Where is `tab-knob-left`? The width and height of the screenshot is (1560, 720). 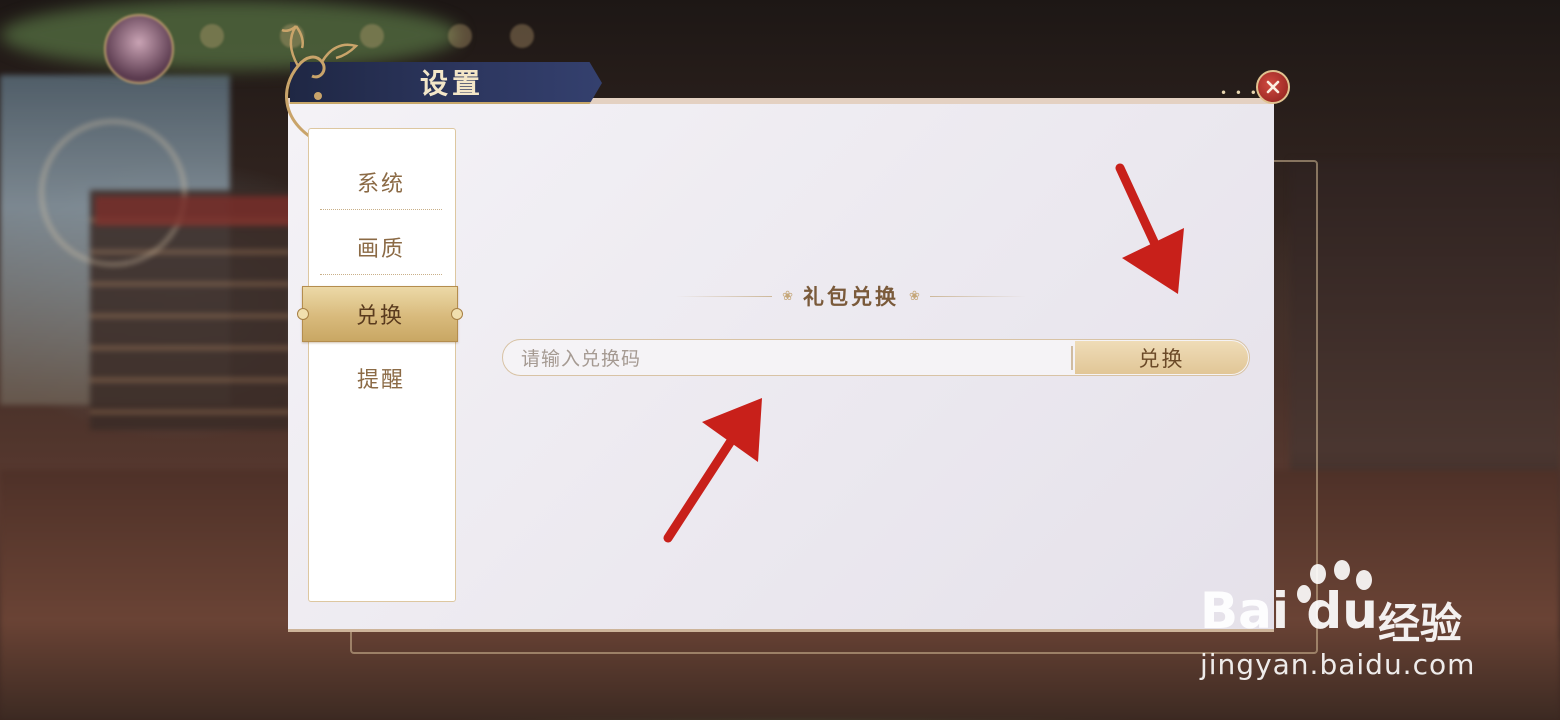
tab-knob-left is located at coordinates (303, 314).